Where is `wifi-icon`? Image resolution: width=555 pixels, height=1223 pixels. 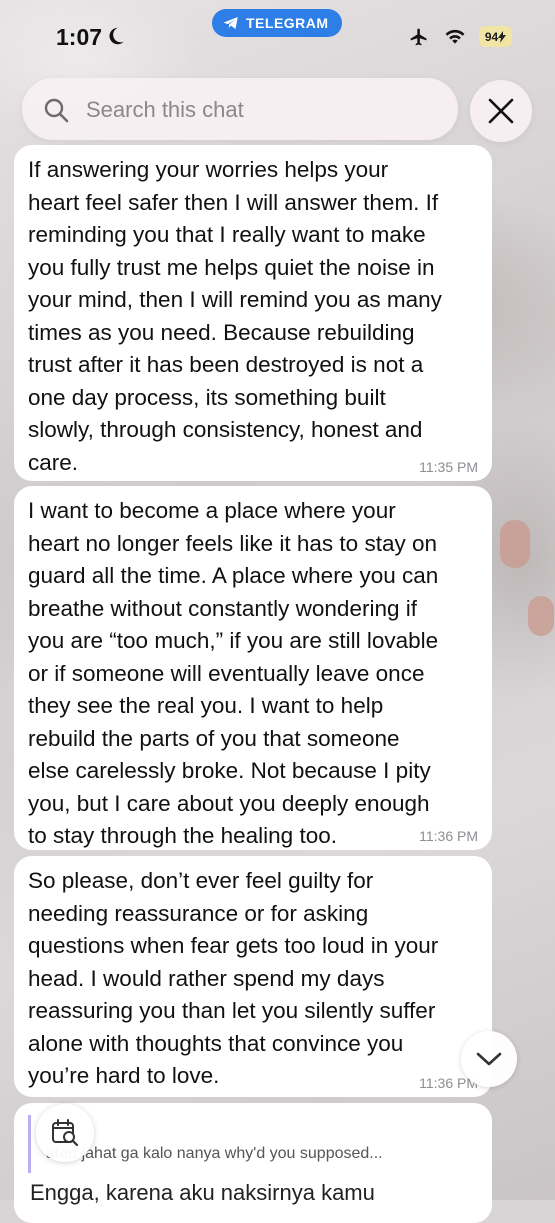
wifi-icon is located at coordinates (455, 36).